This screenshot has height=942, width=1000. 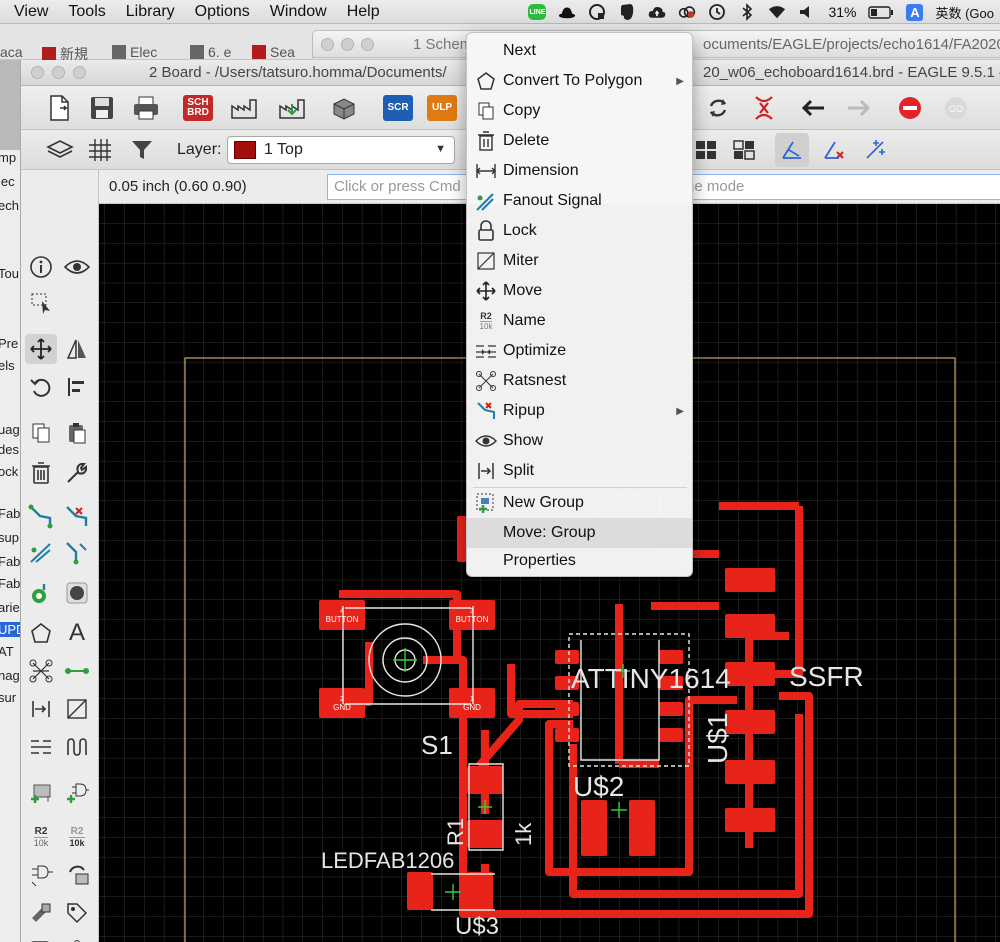 What do you see at coordinates (915, 12) in the screenshot?
I see `input-source-icon: A` at bounding box center [915, 12].